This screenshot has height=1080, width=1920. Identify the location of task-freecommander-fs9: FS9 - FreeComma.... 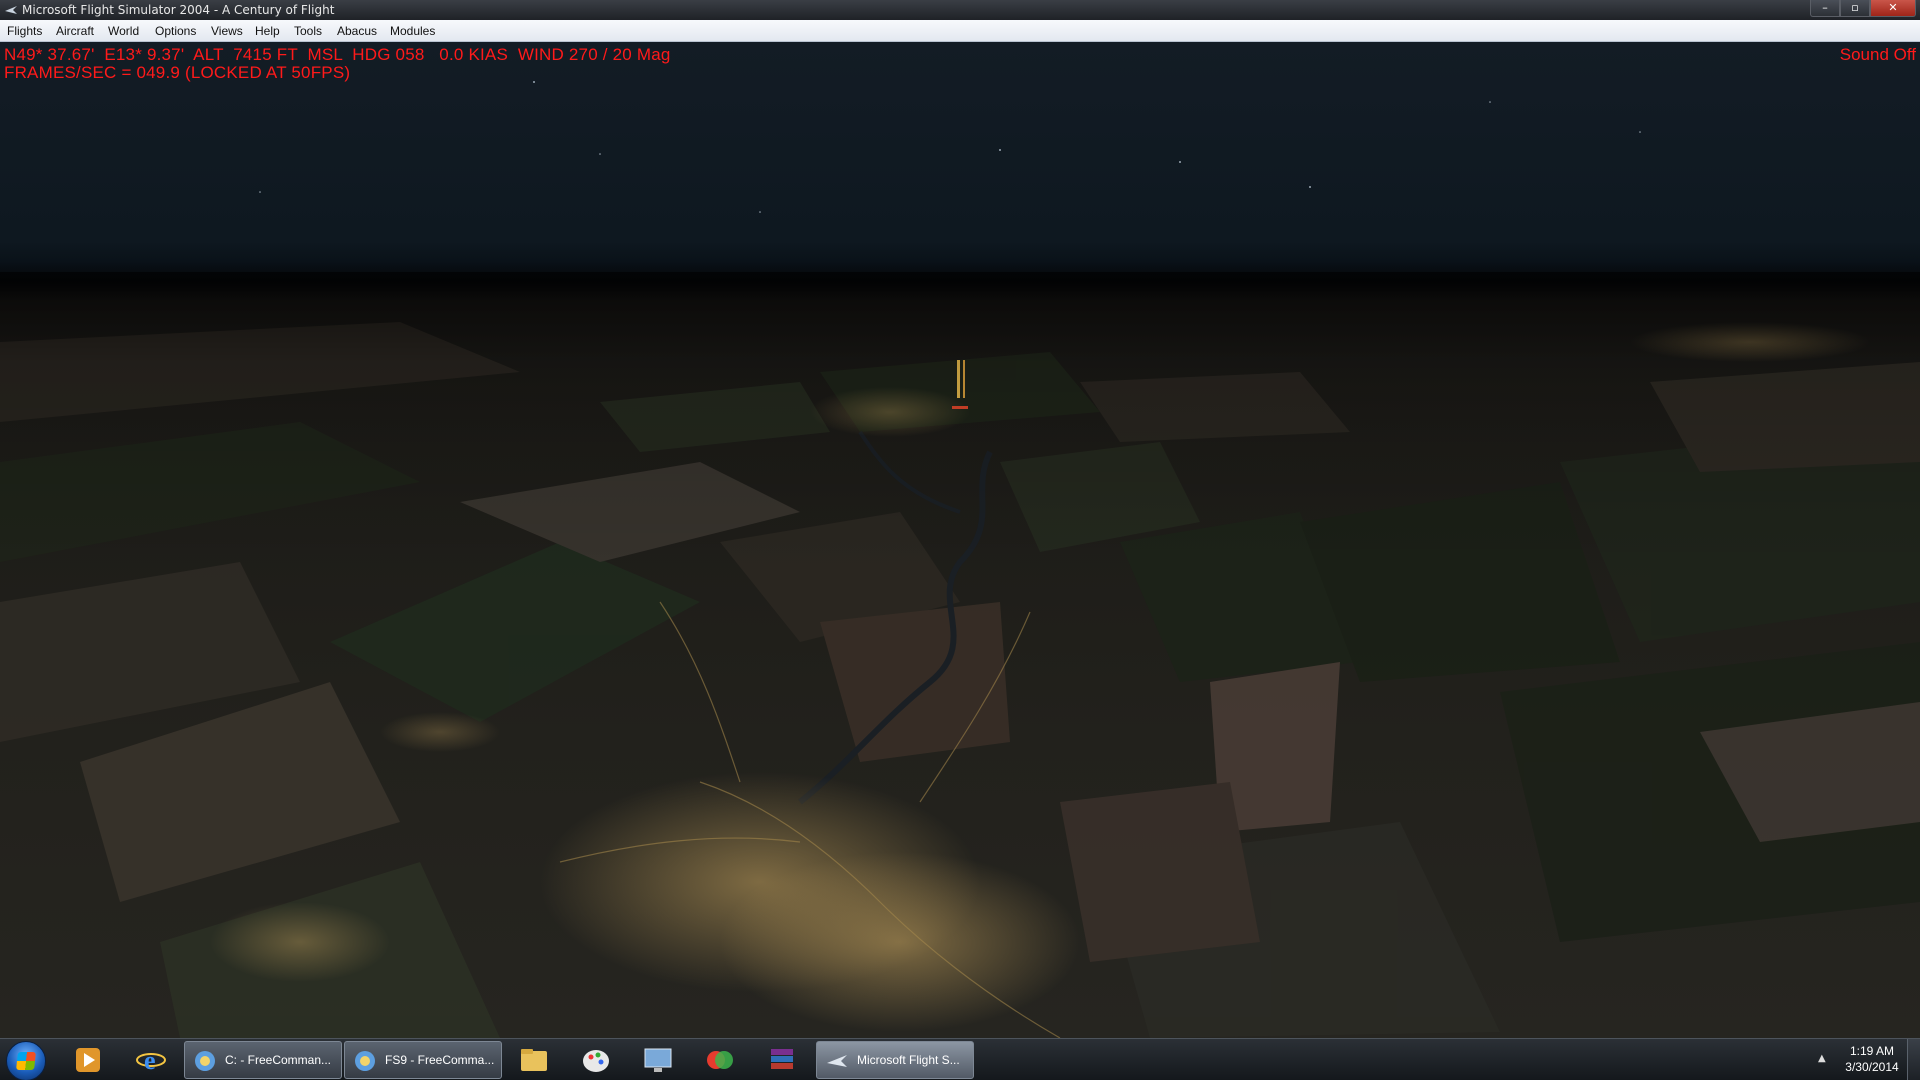
(423, 1060).